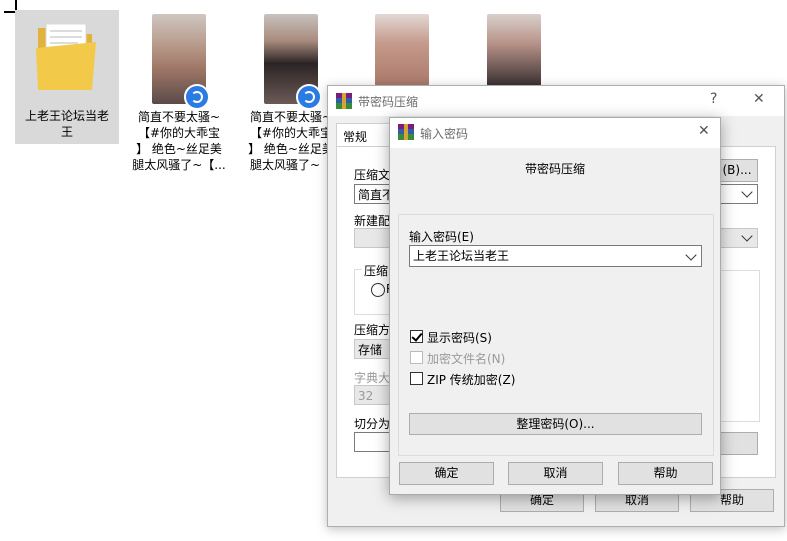 Image resolution: width=787 pixels, height=541 pixels. I want to click on profile-label: 新建配, so click(372, 221).